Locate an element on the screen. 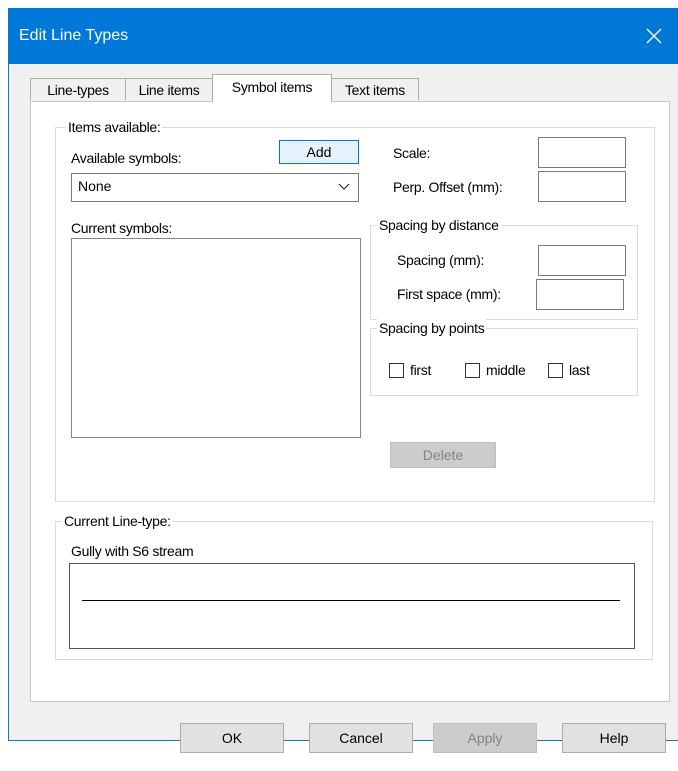 The height and width of the screenshot is (771, 678). available-symbols-label: Available symbols: is located at coordinates (126, 158).